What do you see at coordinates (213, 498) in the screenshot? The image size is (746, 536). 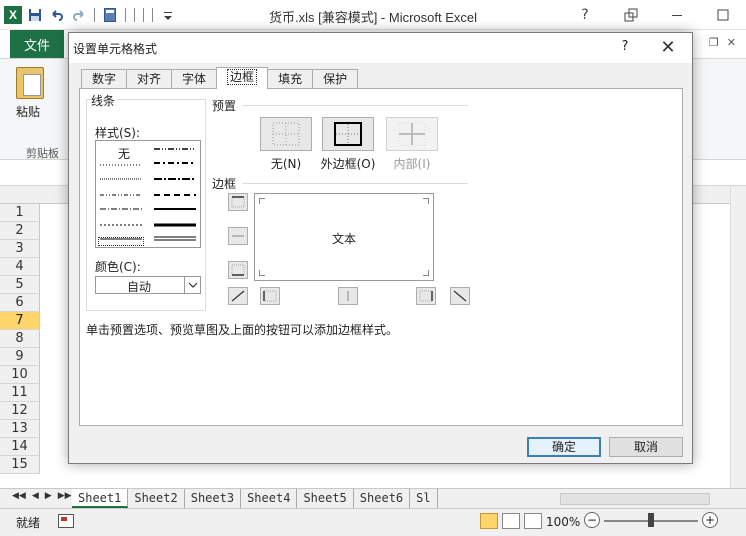 I see `sheet-tab: Sheet3` at bounding box center [213, 498].